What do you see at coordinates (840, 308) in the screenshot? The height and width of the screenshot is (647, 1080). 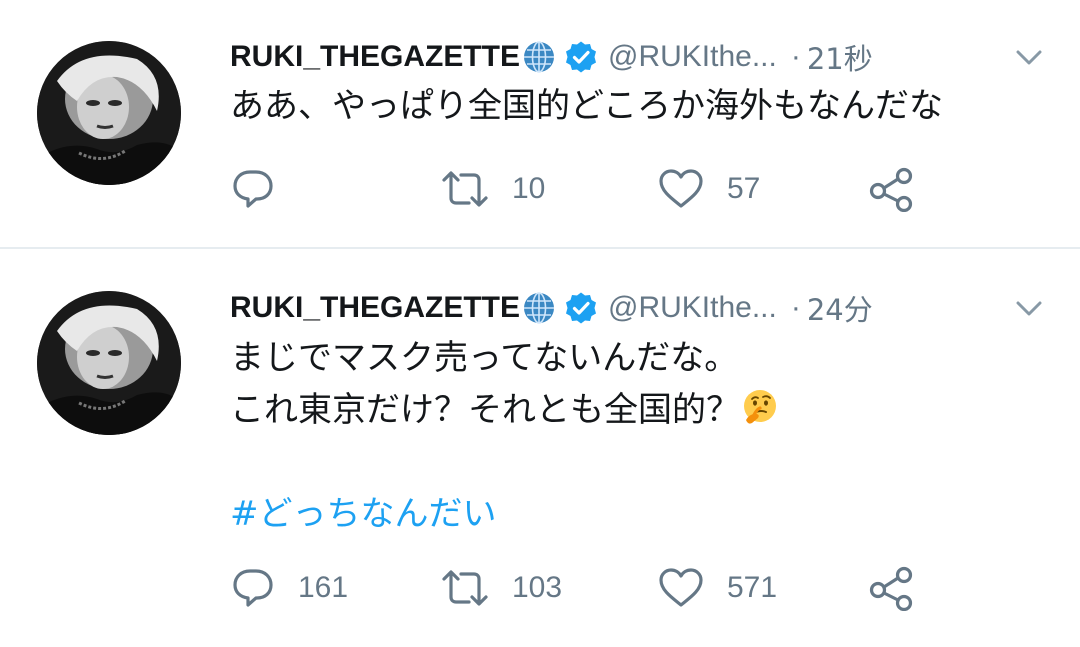 I see `tweet-timestamp: 24分` at bounding box center [840, 308].